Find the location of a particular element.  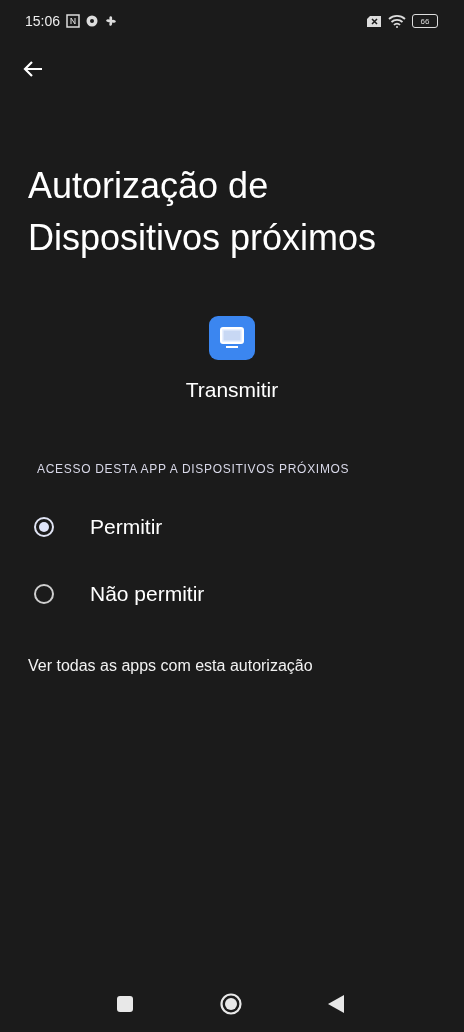

section-header: ACESSO DESTA APP A DISPOSITIVOS PRÓXIMOS is located at coordinates (194, 469).